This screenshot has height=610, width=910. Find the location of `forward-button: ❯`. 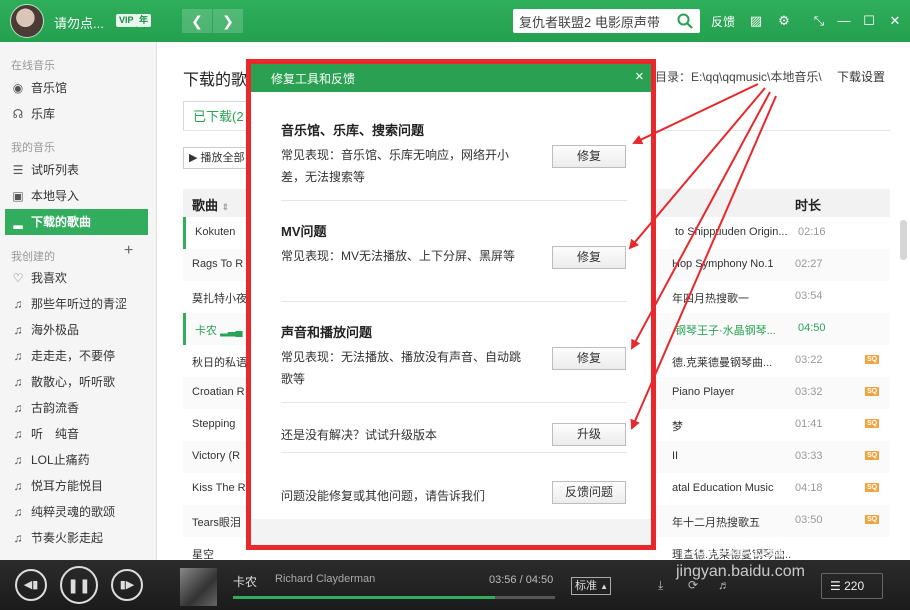

forward-button: ❯ is located at coordinates (228, 21).